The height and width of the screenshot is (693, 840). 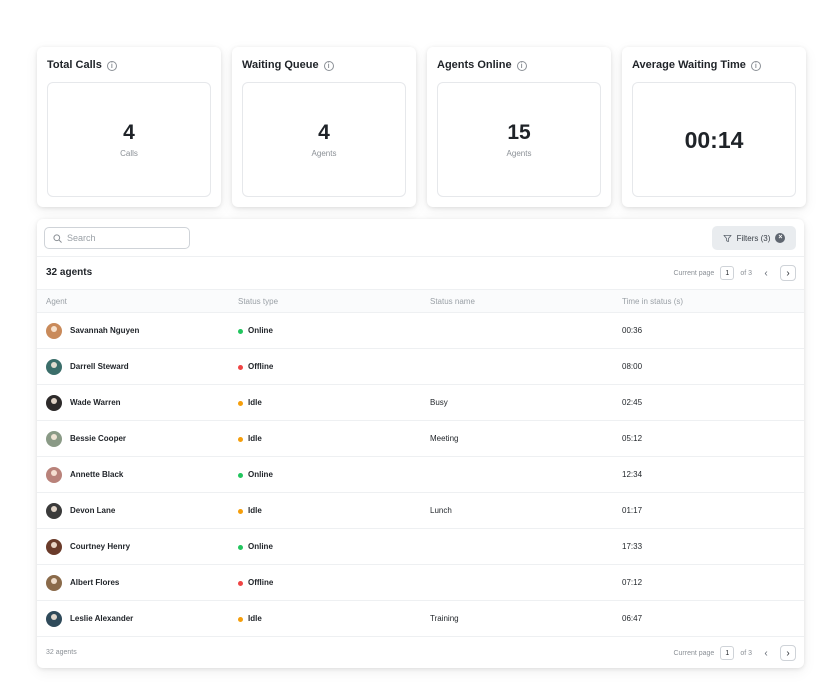 What do you see at coordinates (444, 438) in the screenshot?
I see `status-name: Meeting` at bounding box center [444, 438].